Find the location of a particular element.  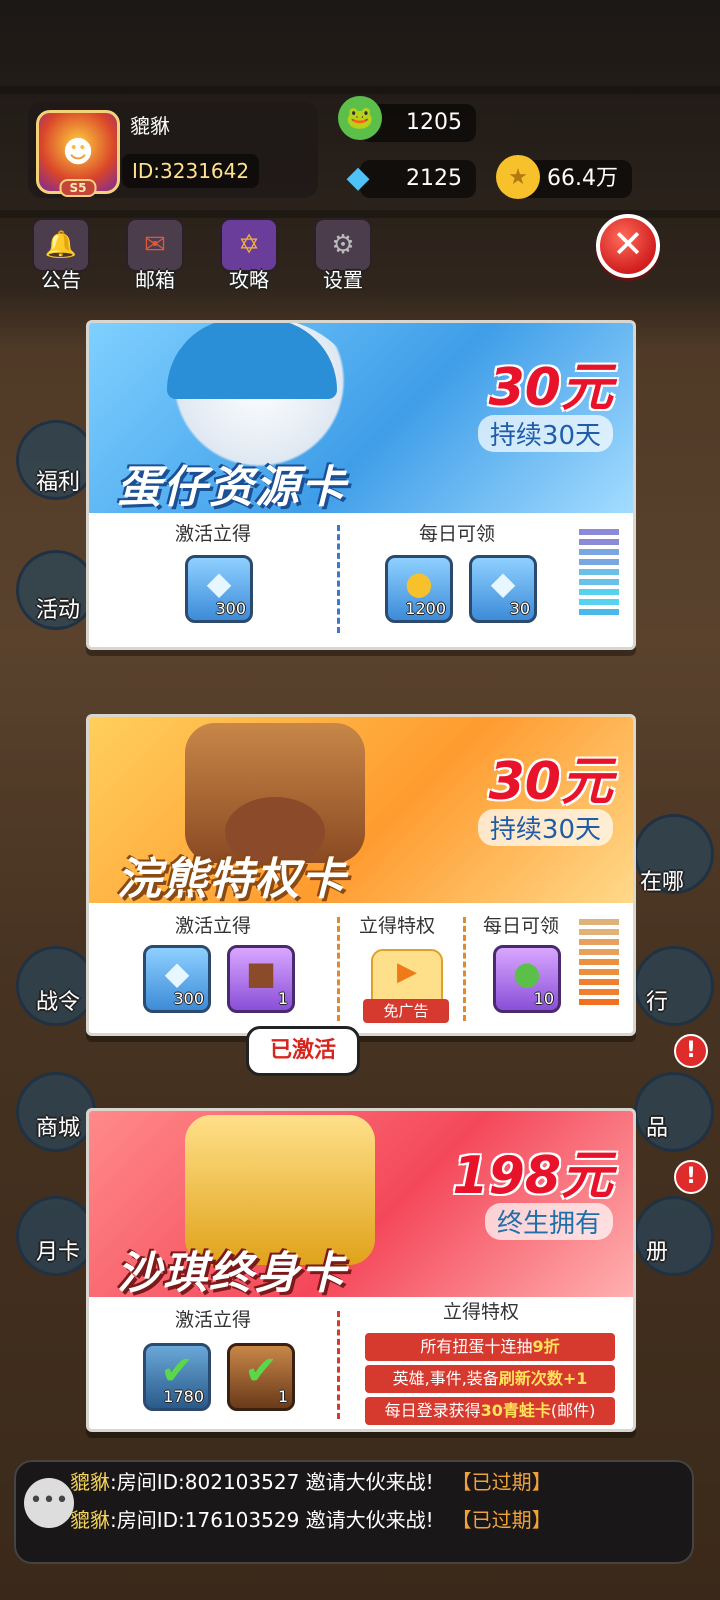

battlepass-label: 战令 is located at coordinates (58, 1002).